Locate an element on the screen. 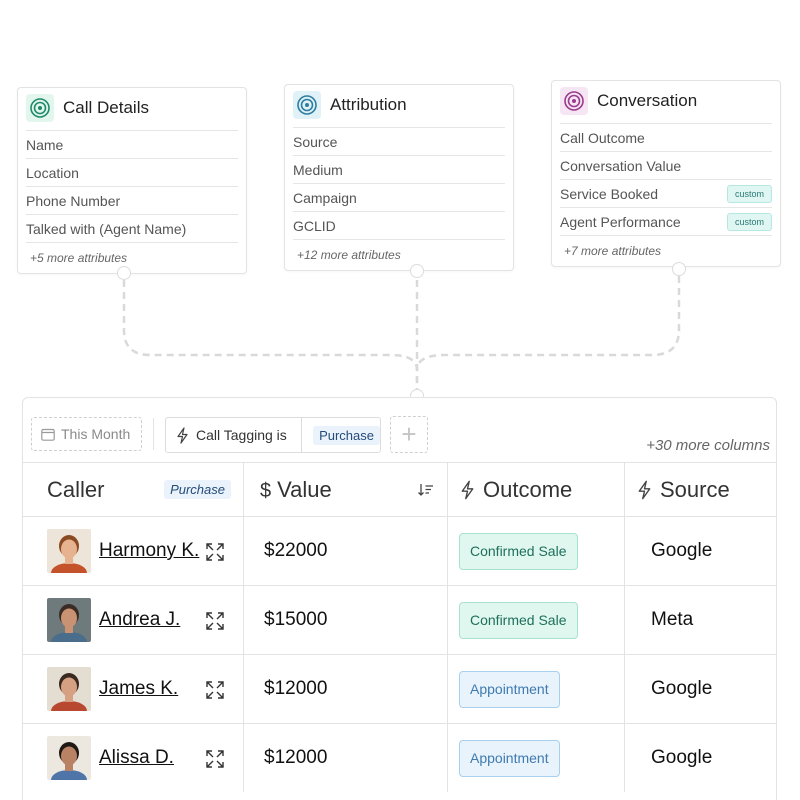 This screenshot has width=800, height=800. header-label: Caller is located at coordinates (76, 489).